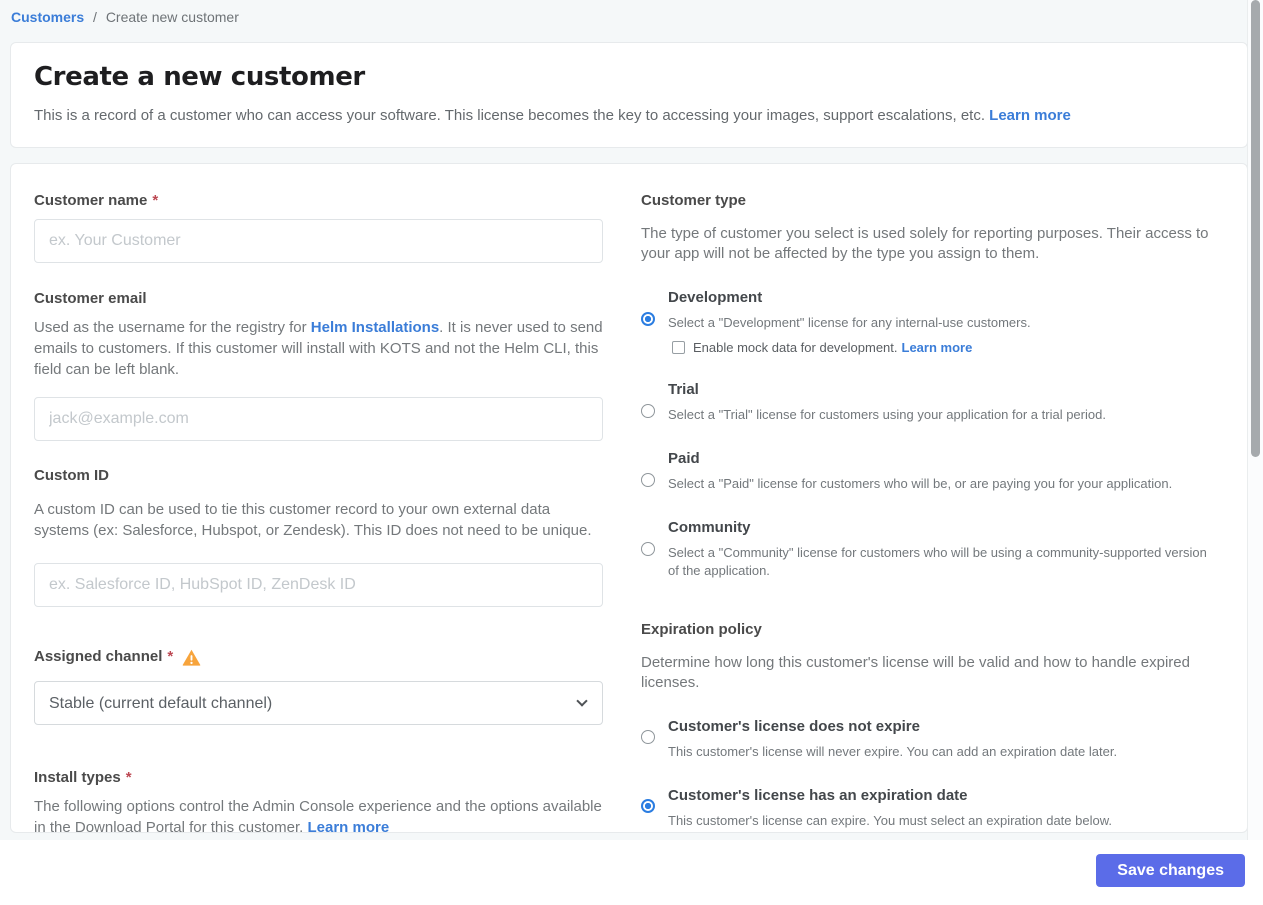  Describe the element at coordinates (795, 347) in the screenshot. I see `mock-data-label: Enable mock data for development.` at that location.